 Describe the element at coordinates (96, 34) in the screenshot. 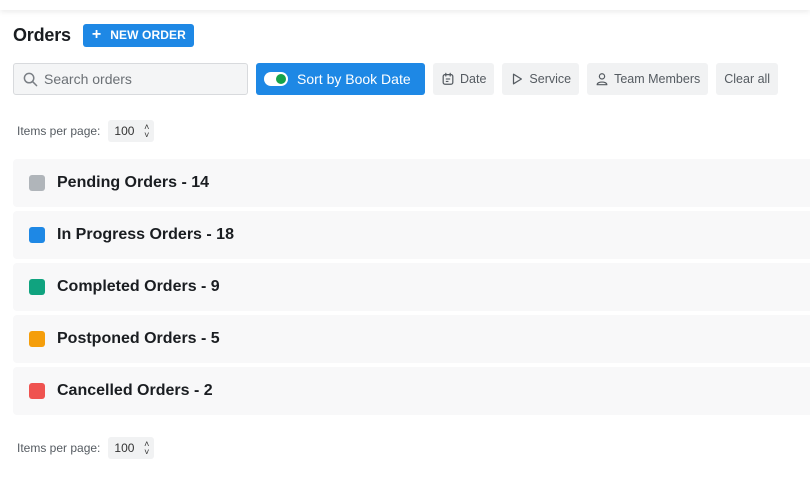

I see `plus-icon: +` at that location.